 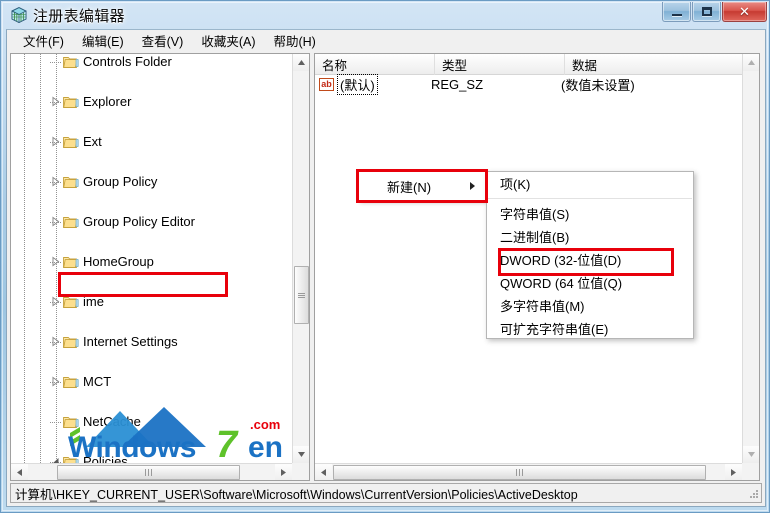 I want to click on close-button: ✕, so click(x=744, y=12).